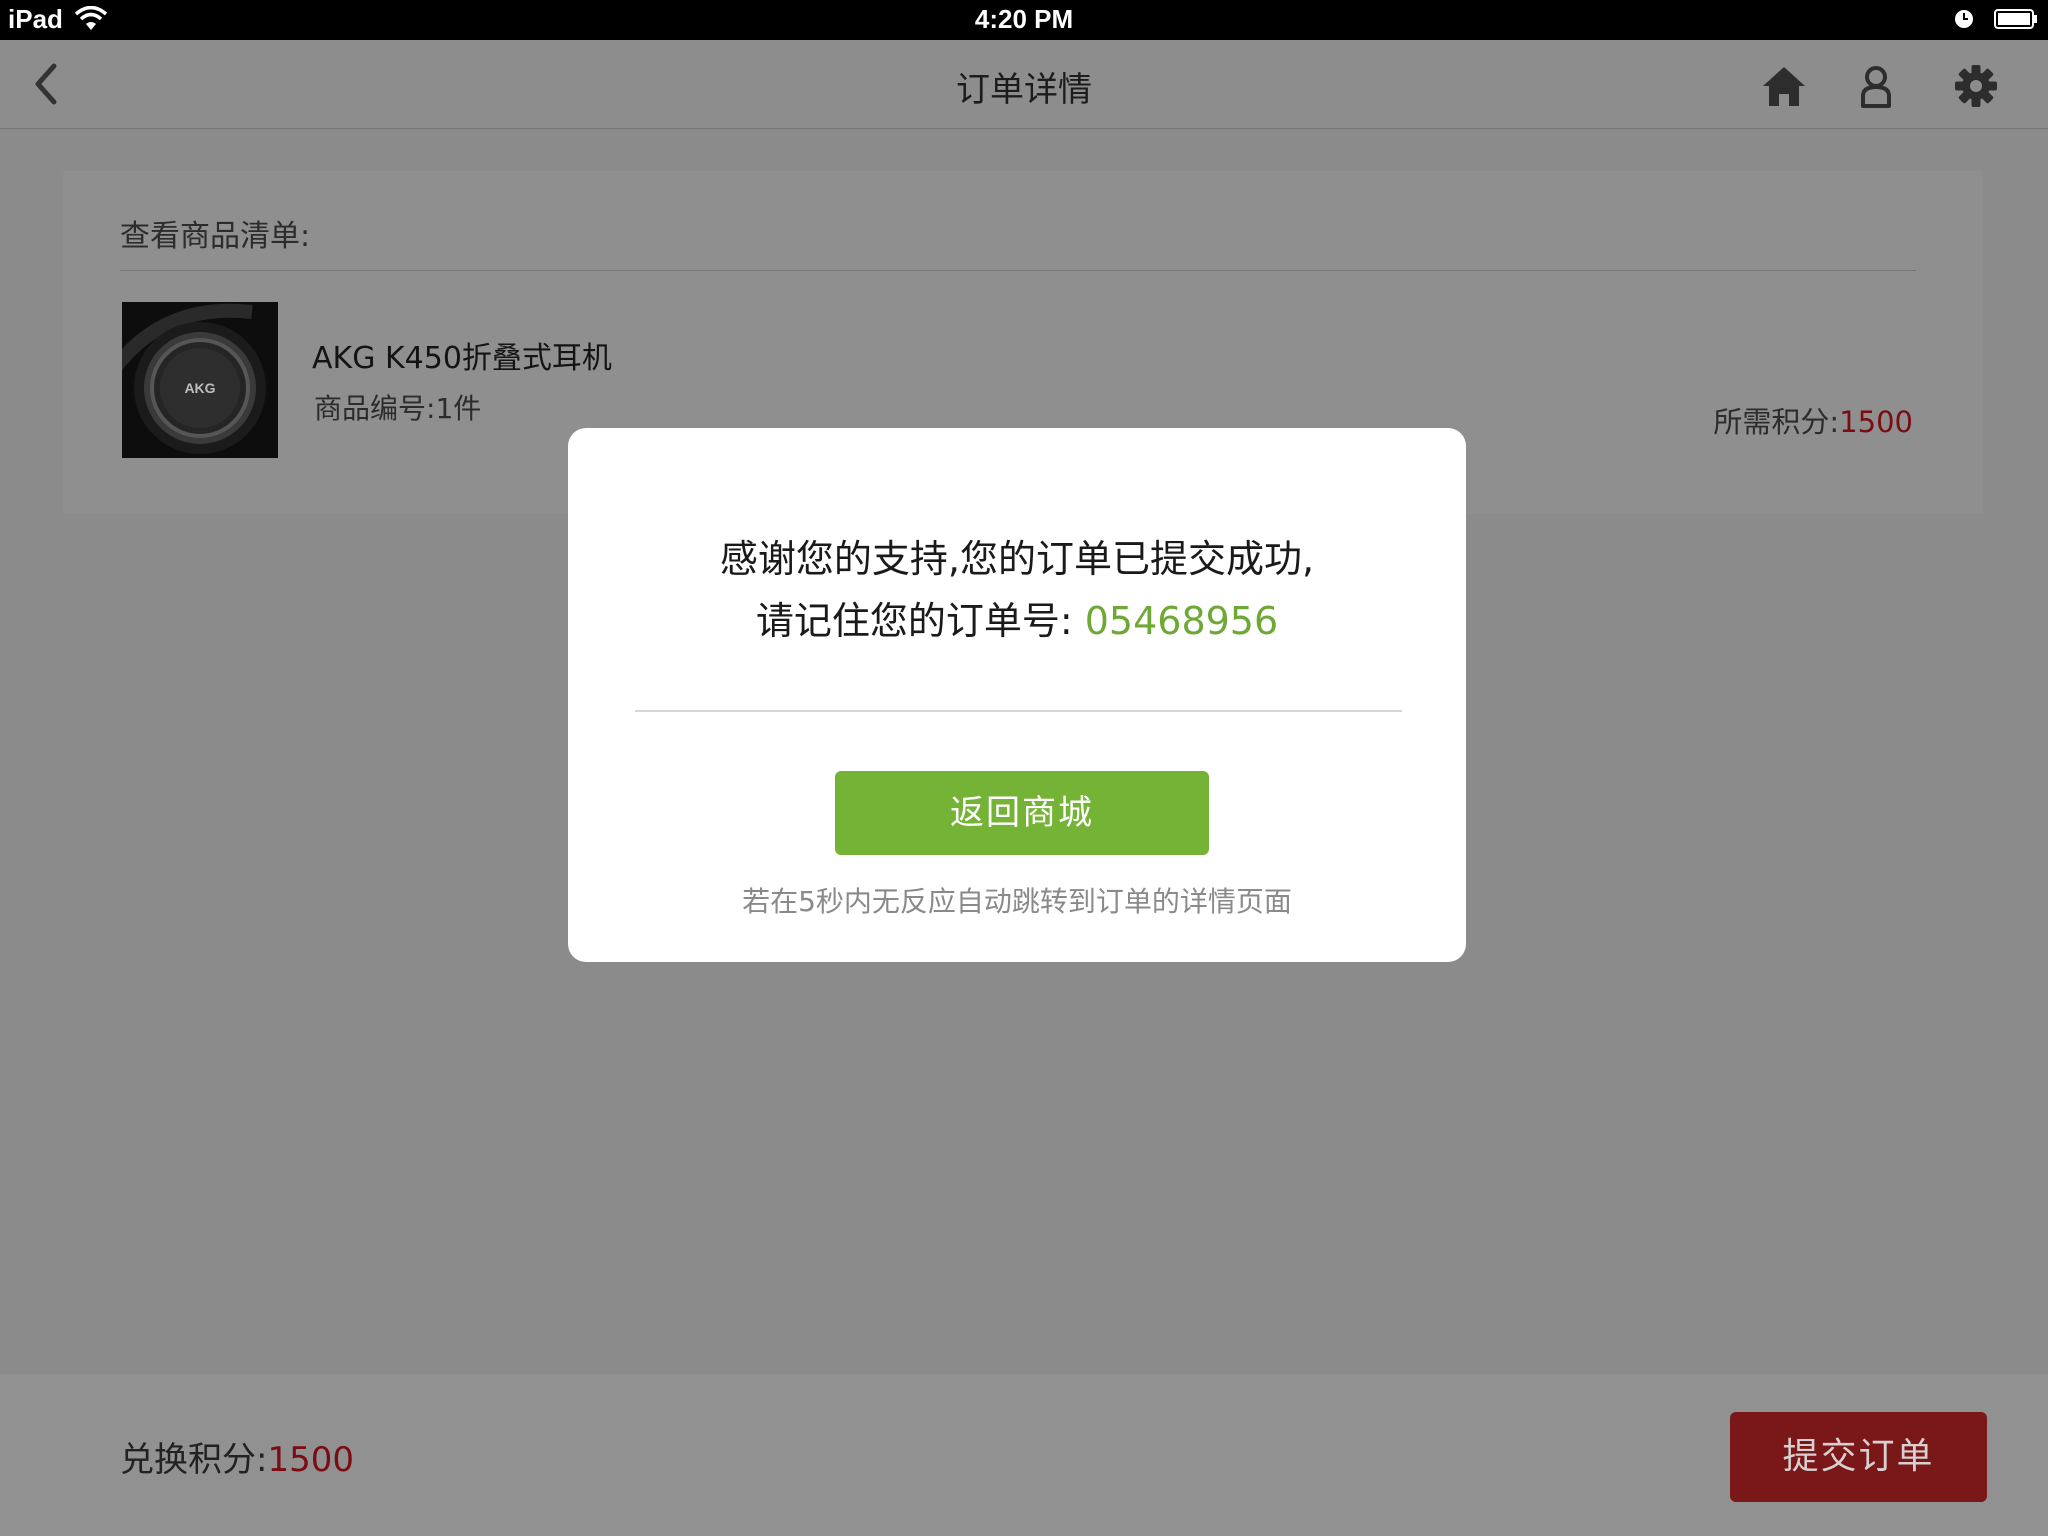 Image resolution: width=2048 pixels, height=1536 pixels. What do you see at coordinates (1022, 813) in the screenshot?
I see `return-to-mall-button: 返回商城` at bounding box center [1022, 813].